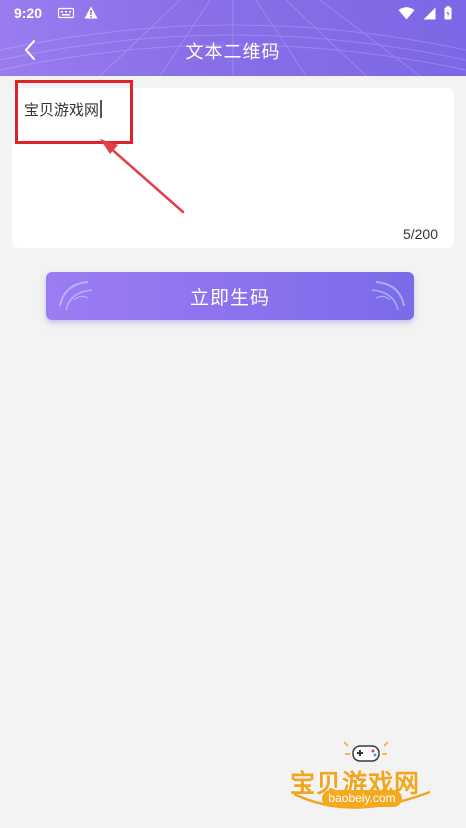 This screenshot has height=828, width=466. I want to click on watermark-url: baobeiy.com, so click(362, 798).